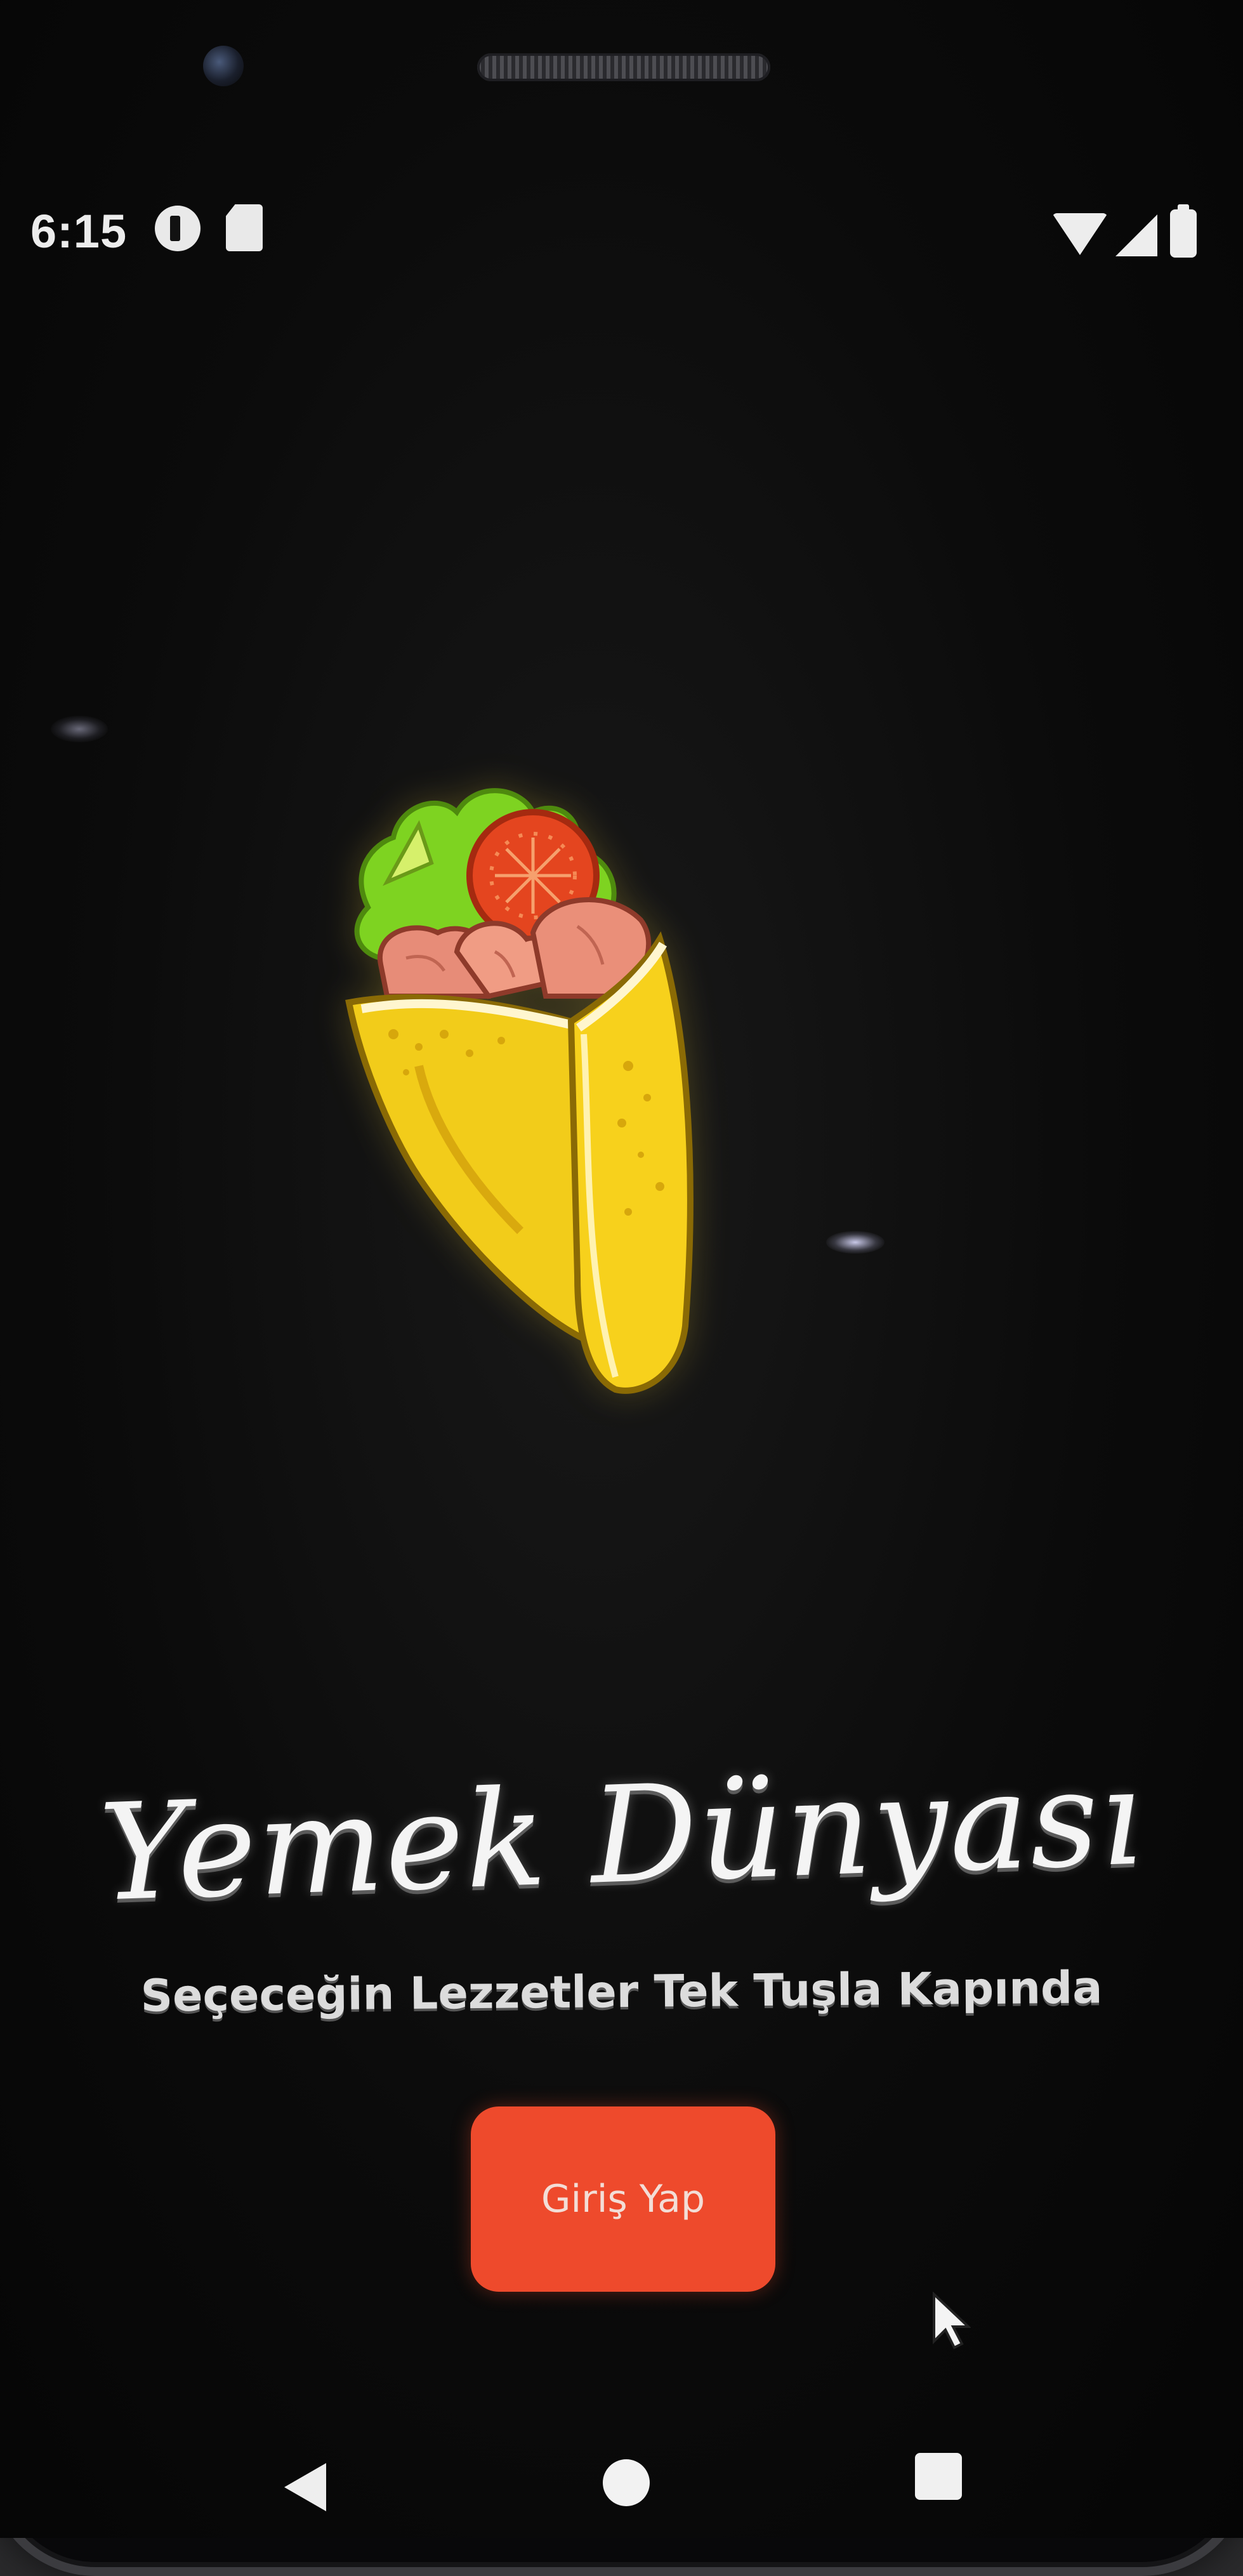 The height and width of the screenshot is (2576, 1243). I want to click on notification-circle-icon, so click(178, 228).